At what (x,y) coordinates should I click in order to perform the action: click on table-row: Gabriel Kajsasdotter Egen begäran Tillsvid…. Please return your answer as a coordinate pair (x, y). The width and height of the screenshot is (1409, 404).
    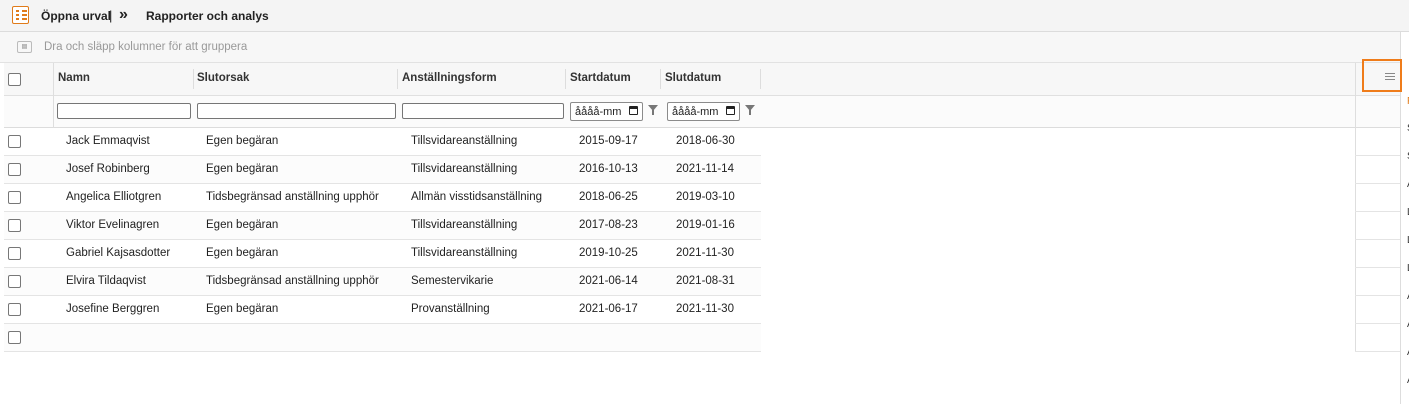
    Looking at the image, I should click on (382, 254).